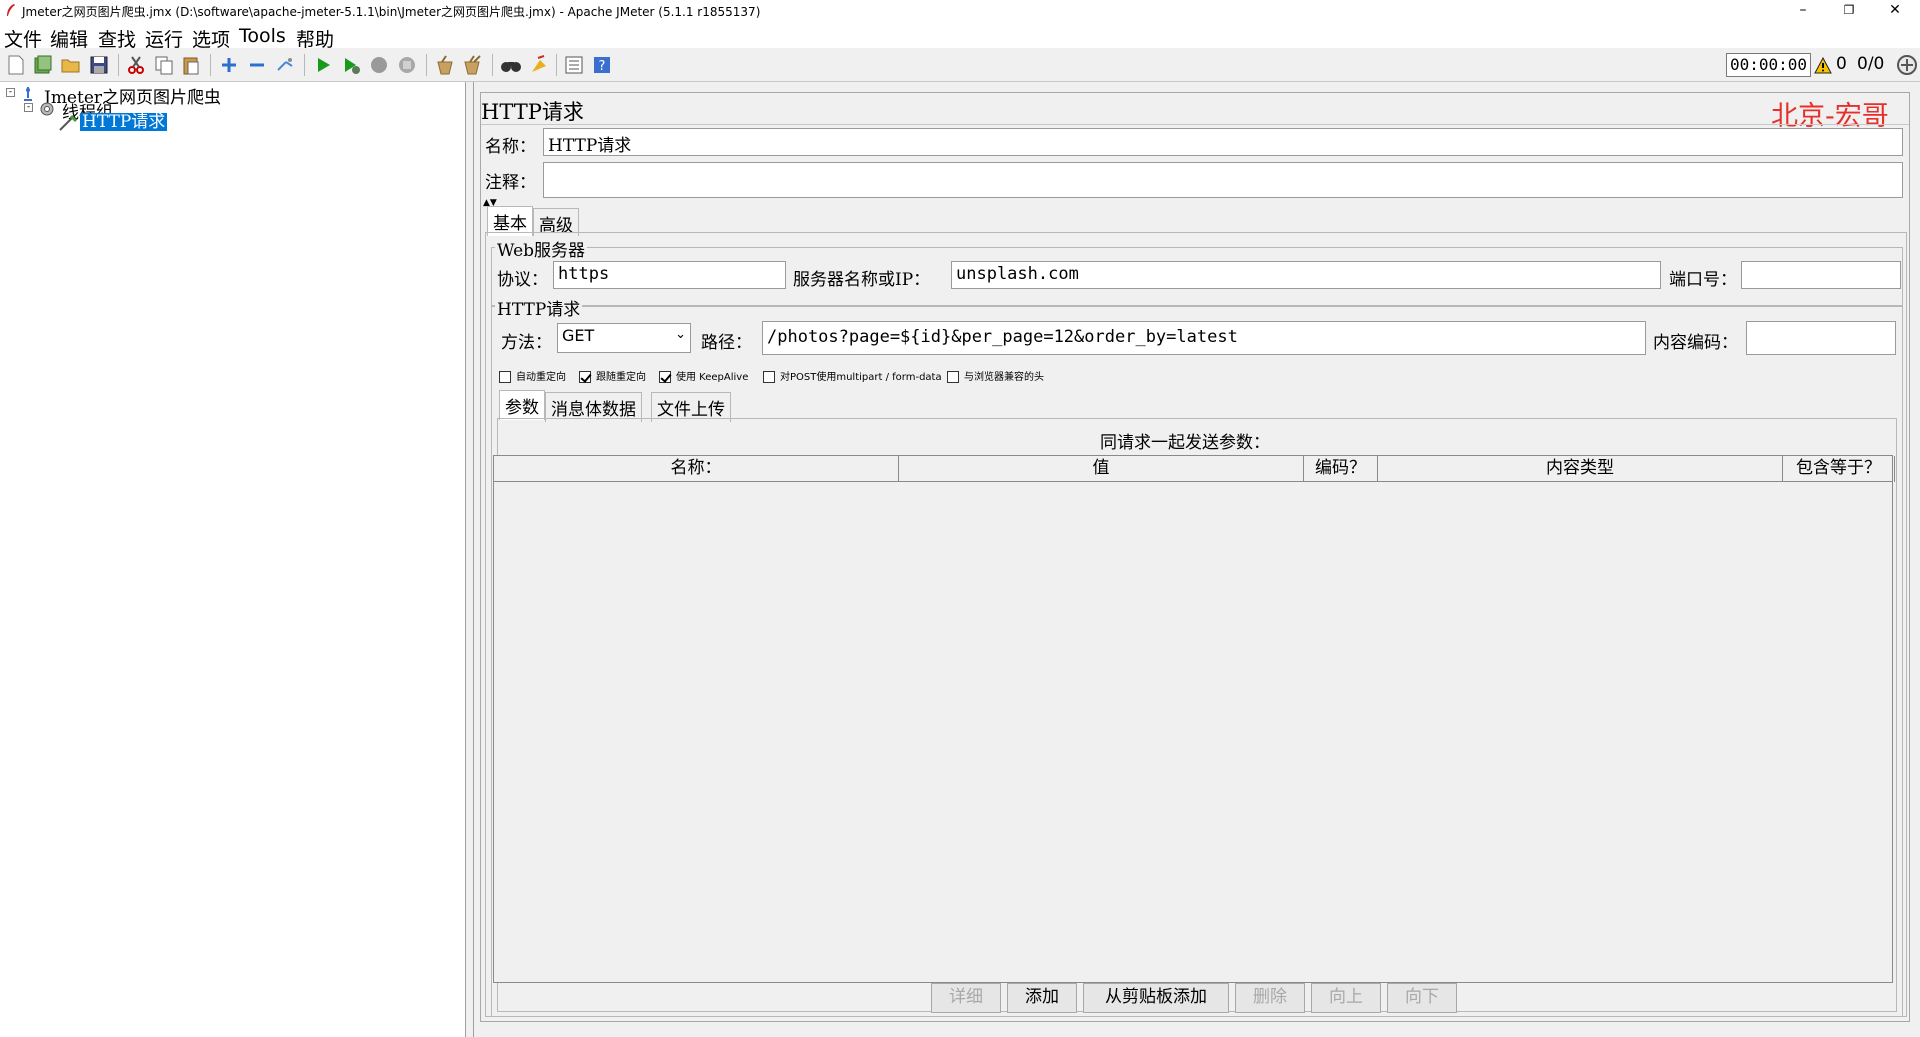 The width and height of the screenshot is (1920, 1037). What do you see at coordinates (696, 469) in the screenshot?
I see `col-name: 名称：` at bounding box center [696, 469].